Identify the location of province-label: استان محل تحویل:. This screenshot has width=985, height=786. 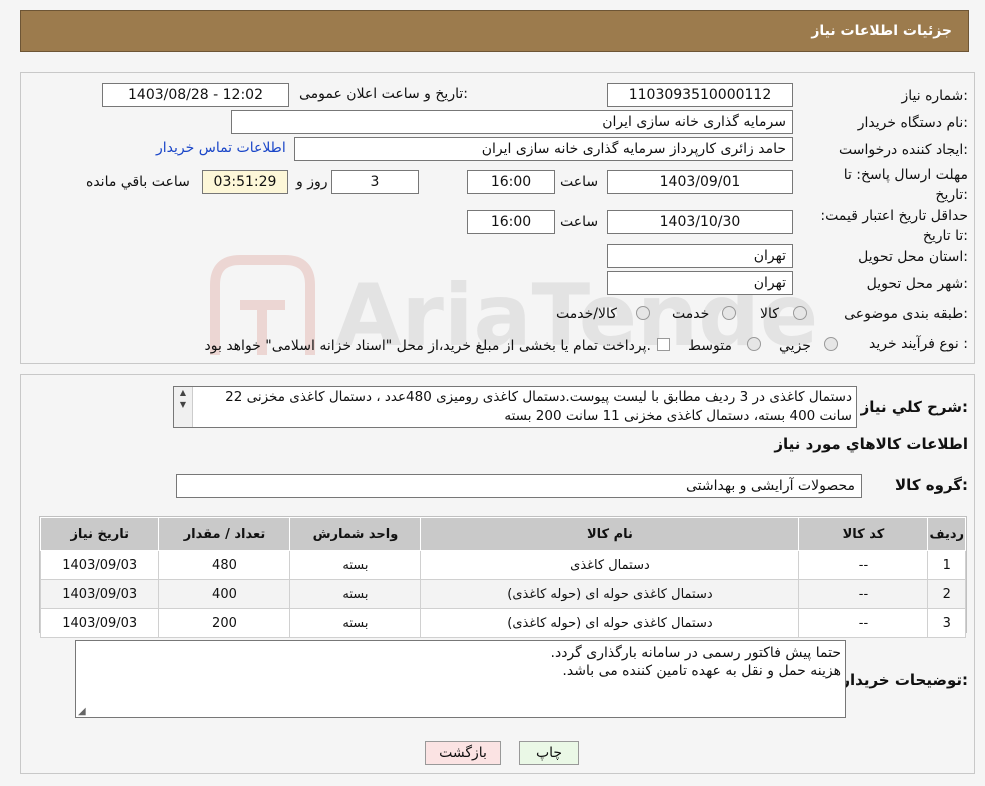
(913, 257).